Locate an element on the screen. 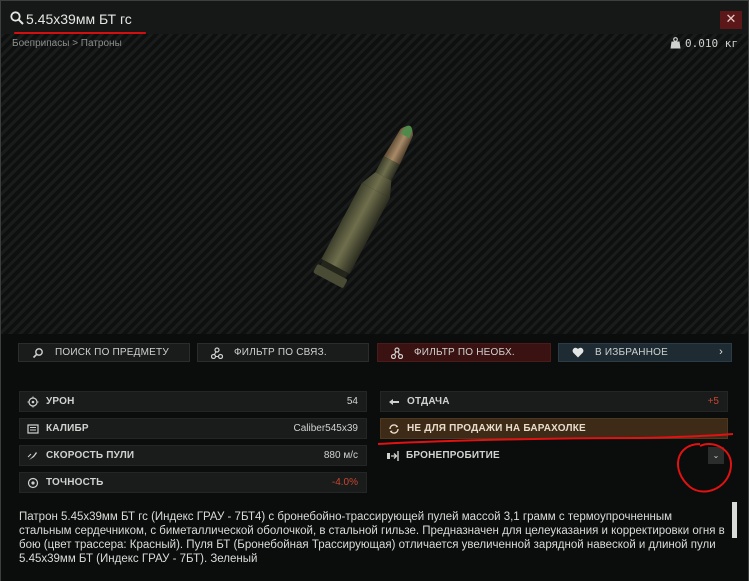  item-weight-value: 0.010 кг is located at coordinates (711, 43).